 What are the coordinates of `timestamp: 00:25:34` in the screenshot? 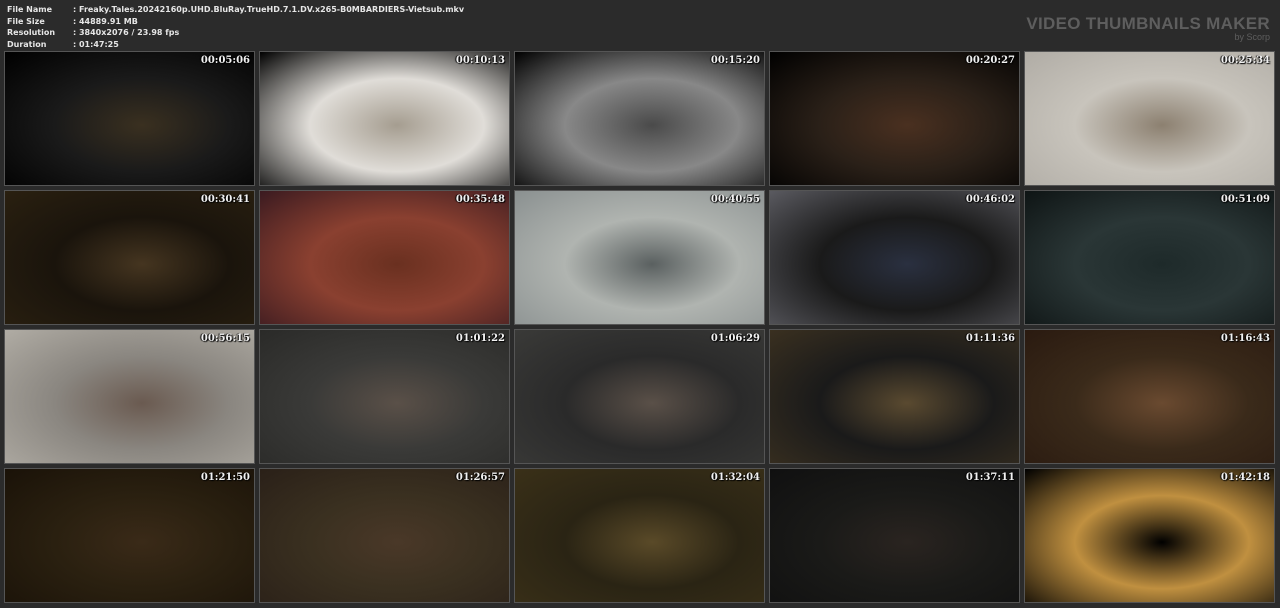 It's located at (1245, 60).